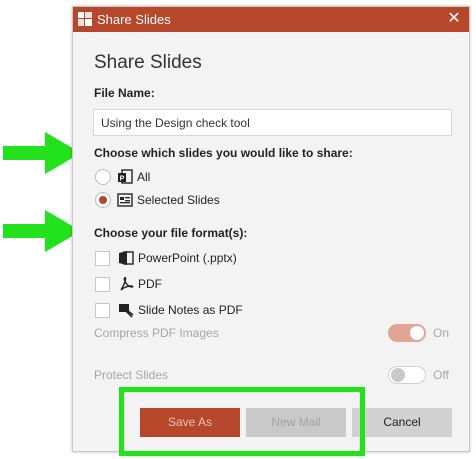 This screenshot has width=476, height=459. Describe the element at coordinates (171, 233) in the screenshot. I see `format-question-label: Choose your file format(s):` at that location.